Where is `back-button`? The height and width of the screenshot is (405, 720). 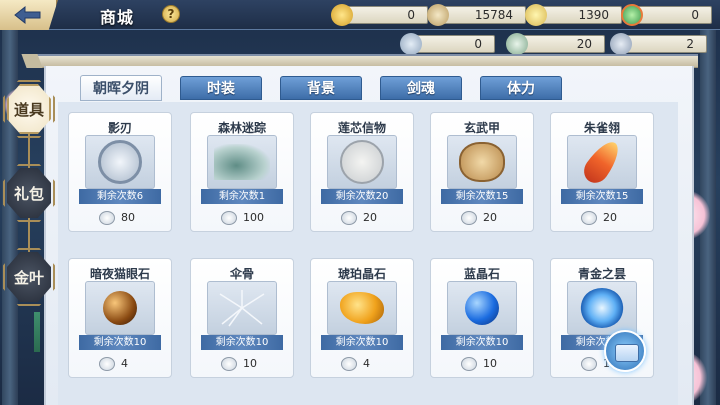 back-button is located at coordinates (29, 15).